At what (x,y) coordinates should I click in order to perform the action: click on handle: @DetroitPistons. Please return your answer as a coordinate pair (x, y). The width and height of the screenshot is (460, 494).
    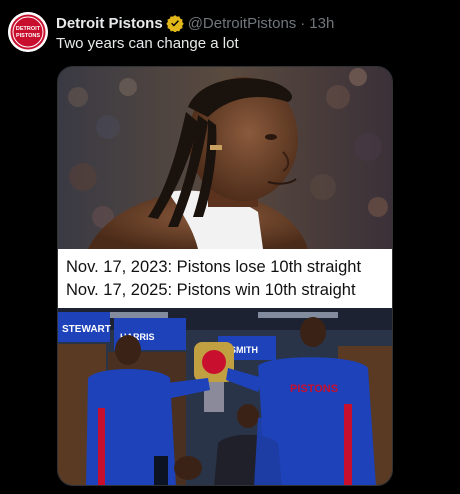
    Looking at the image, I should click on (242, 23).